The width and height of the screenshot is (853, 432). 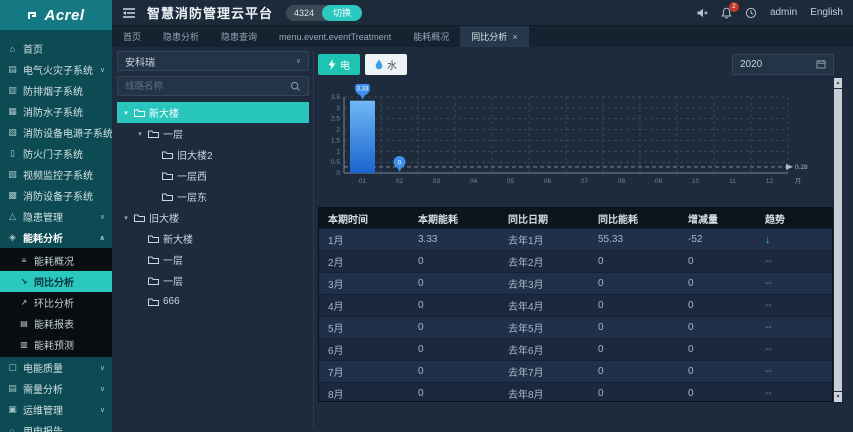 I want to click on table-row: 1月 3.33 去年1月 55.33 -52 ↓, so click(x=575, y=239).